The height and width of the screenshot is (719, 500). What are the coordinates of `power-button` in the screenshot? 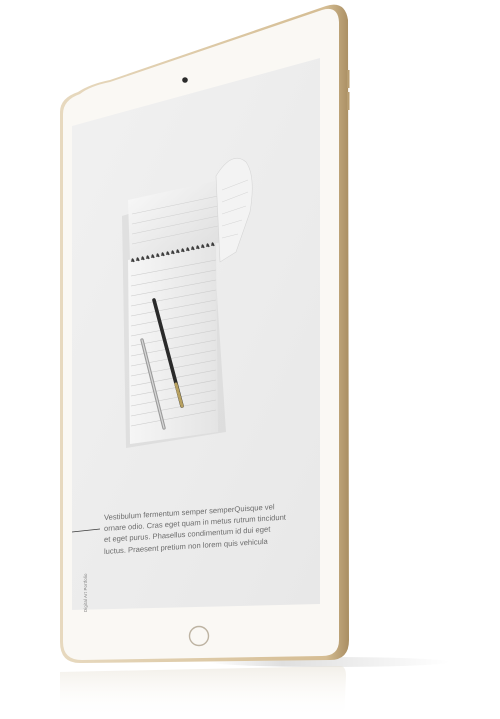 It's located at (348, 101).